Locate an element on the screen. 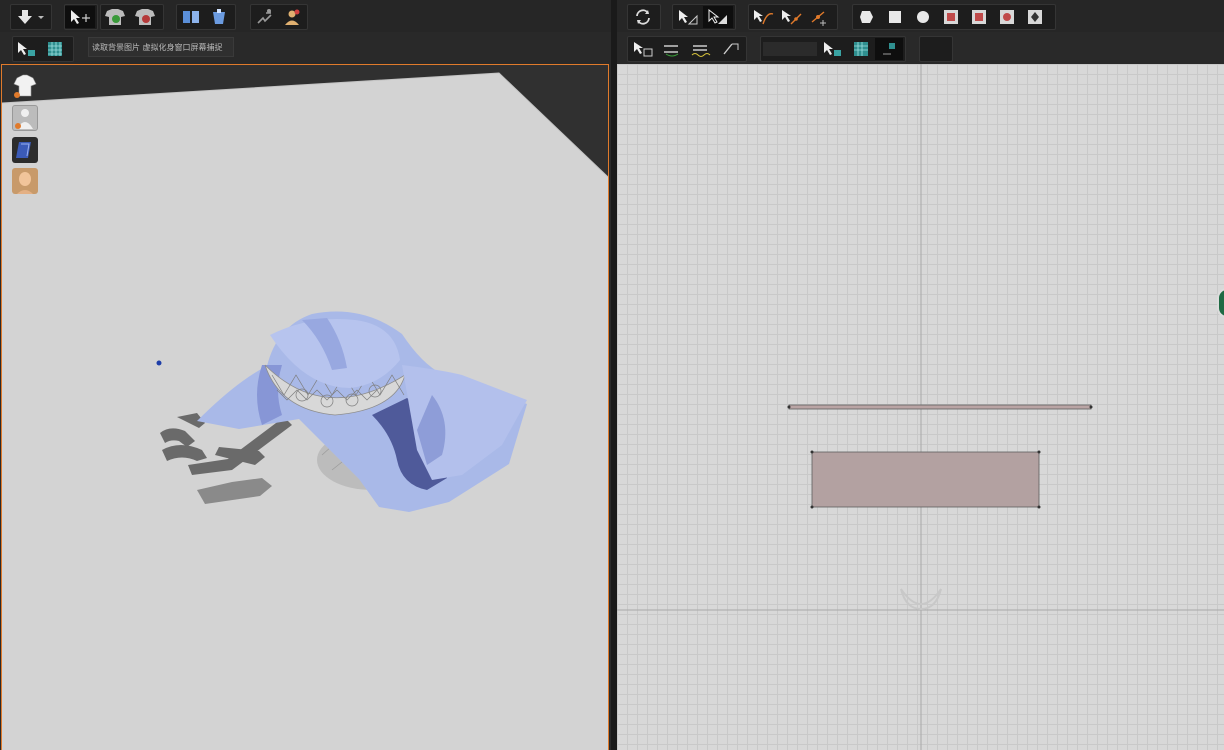  check-sewing-icon is located at coordinates (729, 49).